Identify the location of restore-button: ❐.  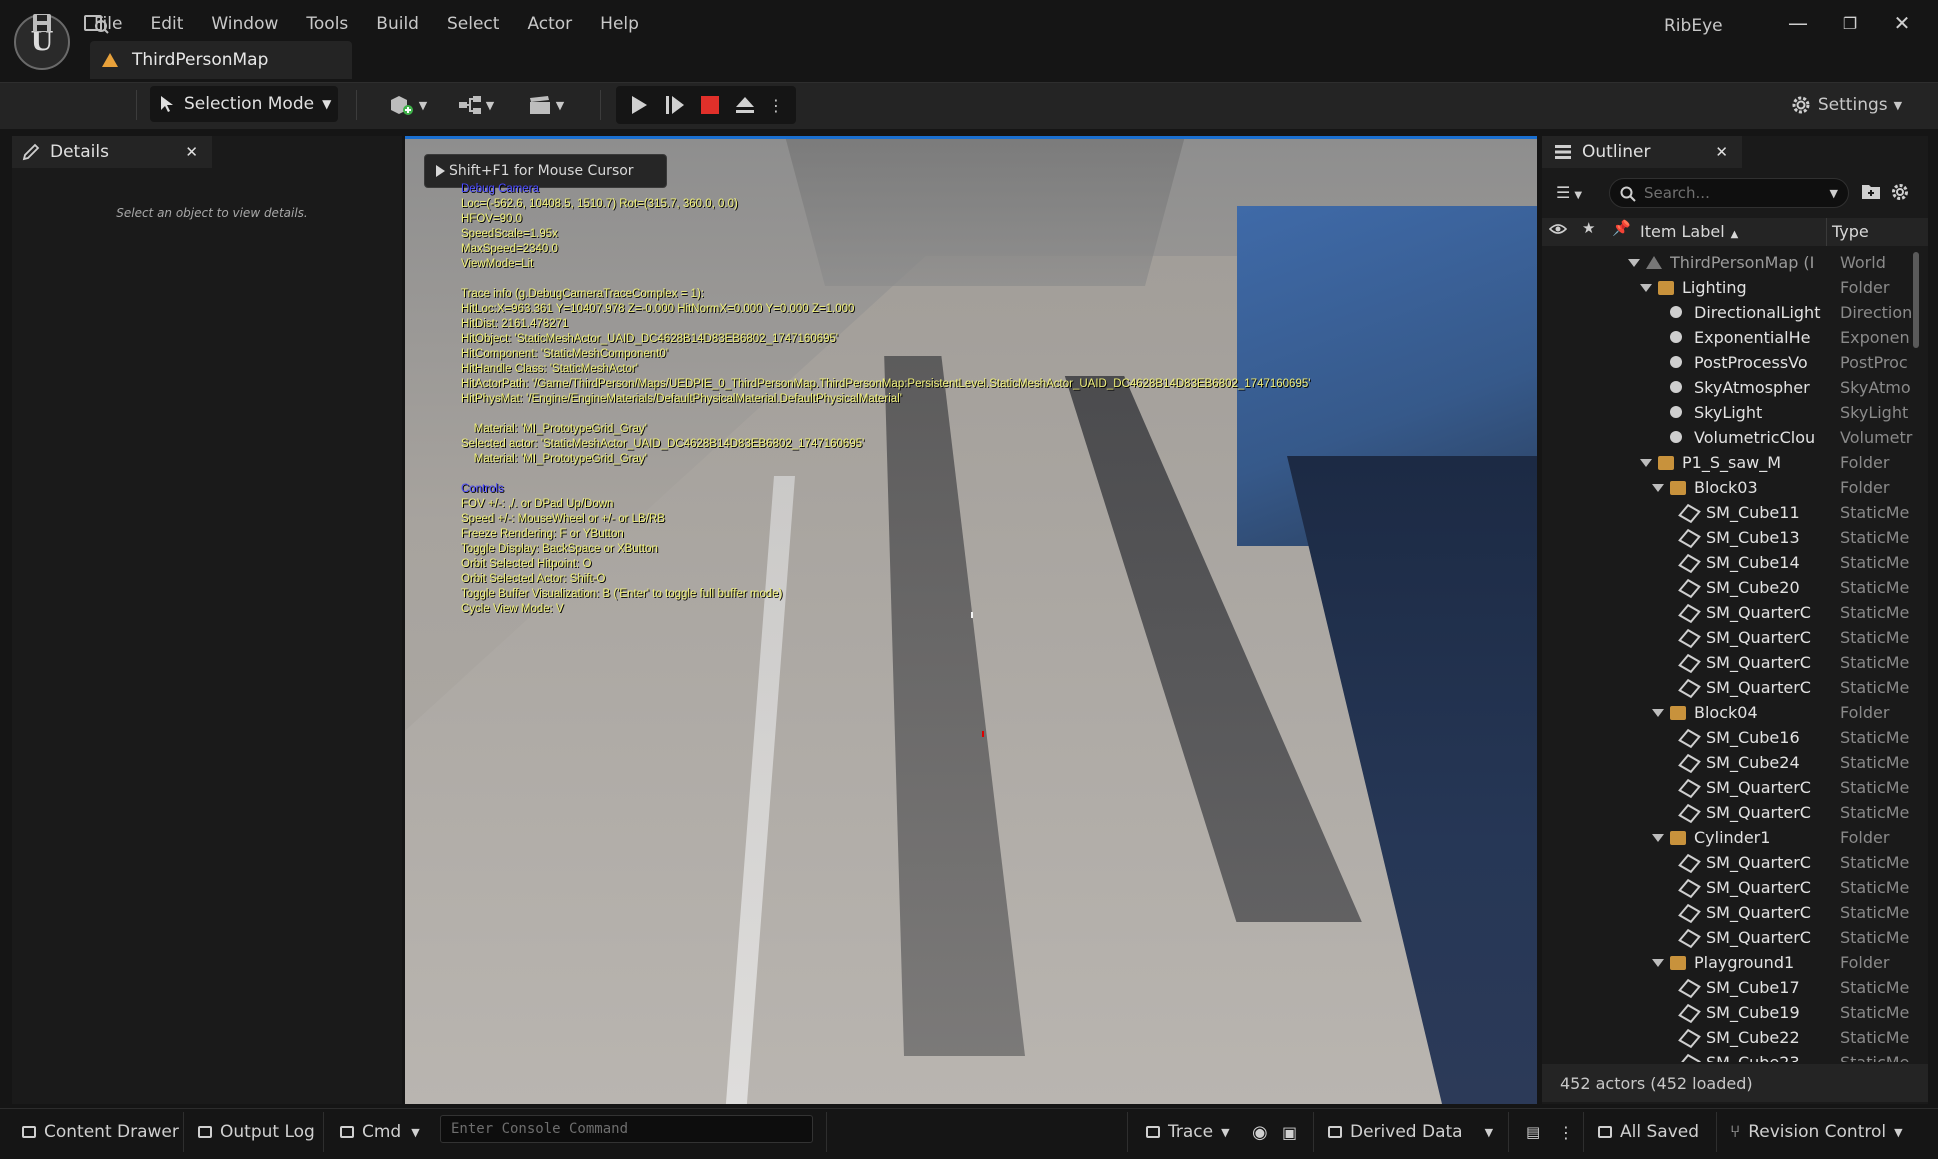
(1850, 23).